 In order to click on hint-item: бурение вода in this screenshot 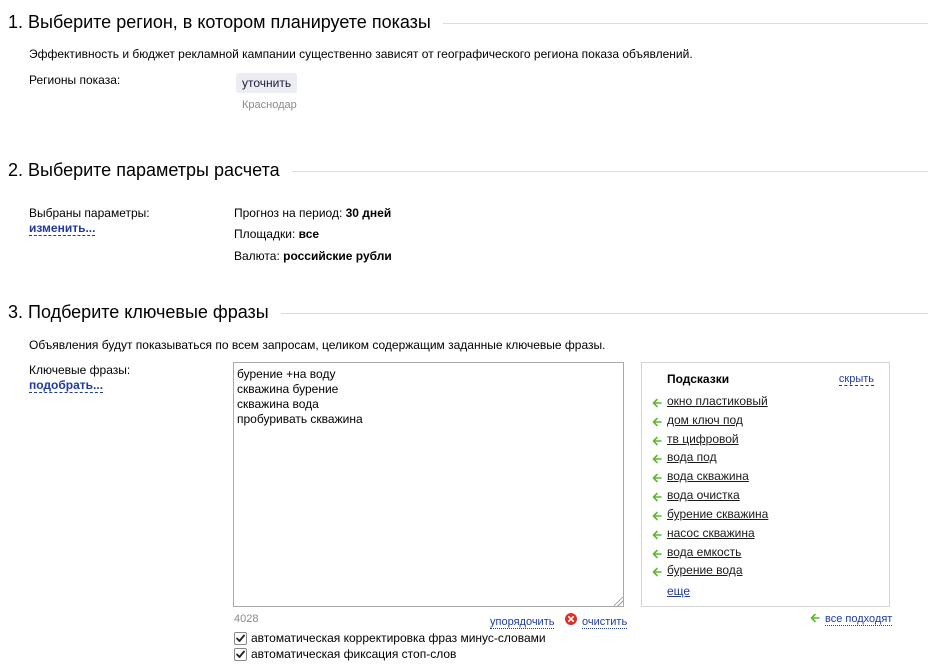, I will do `click(697, 570)`.